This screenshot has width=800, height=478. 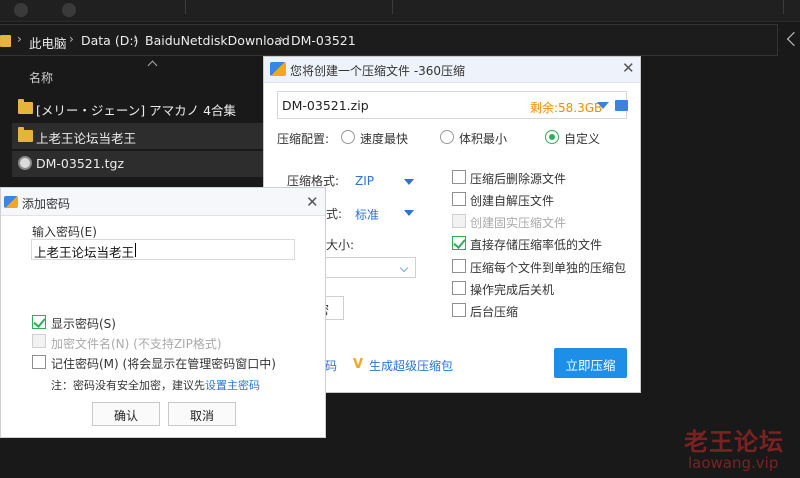 I want to click on ok-button-label: 确认, so click(x=125, y=416).